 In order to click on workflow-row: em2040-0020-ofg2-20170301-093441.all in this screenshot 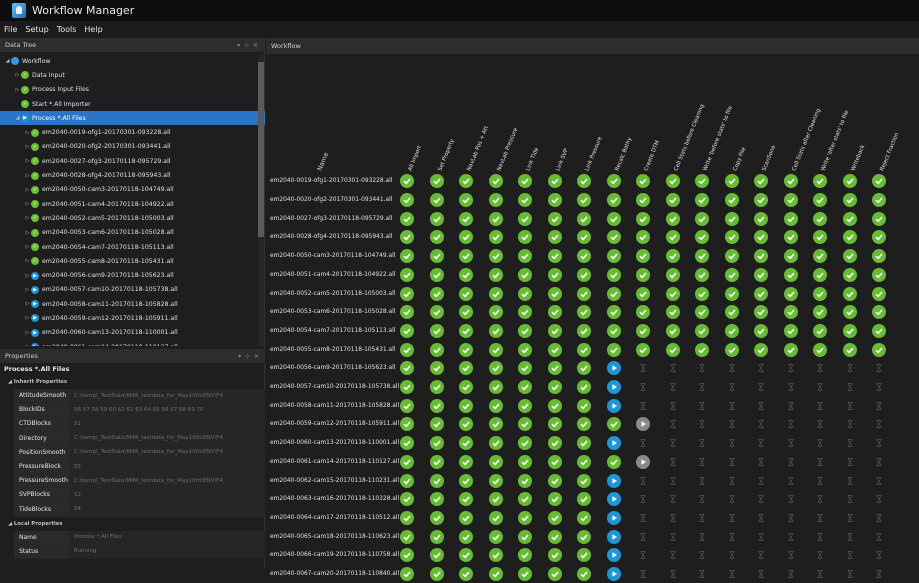, I will do `click(592, 200)`.